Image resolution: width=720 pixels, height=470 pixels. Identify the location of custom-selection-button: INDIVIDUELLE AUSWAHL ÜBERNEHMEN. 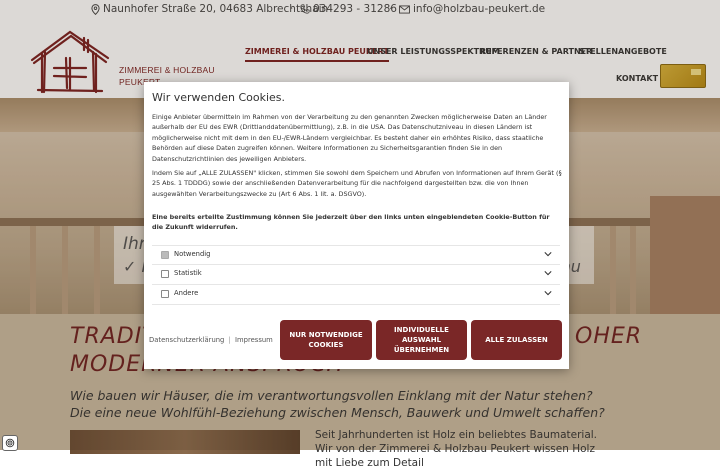
(421, 340).